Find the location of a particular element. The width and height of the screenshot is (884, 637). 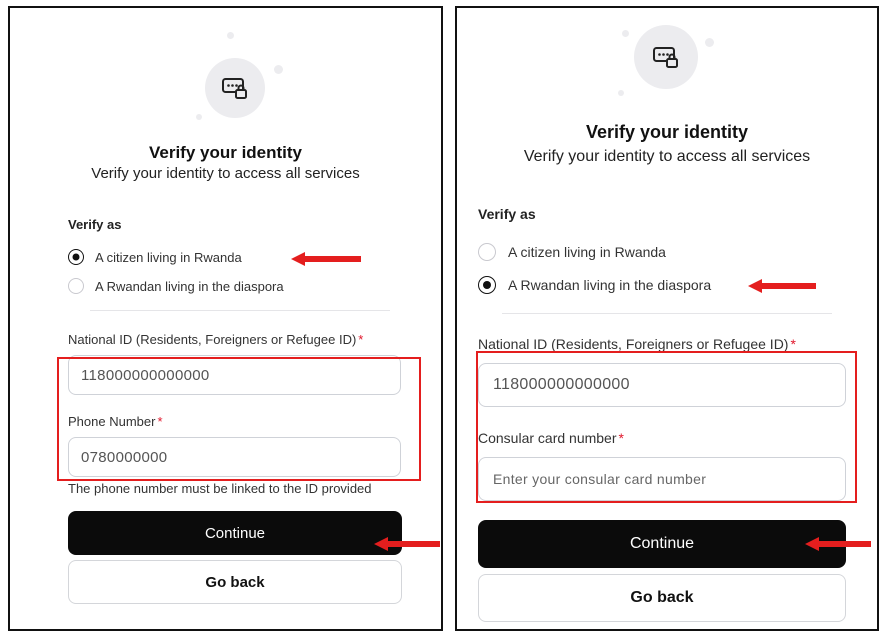

consular-card-label: Consular card number * is located at coordinates (551, 438).